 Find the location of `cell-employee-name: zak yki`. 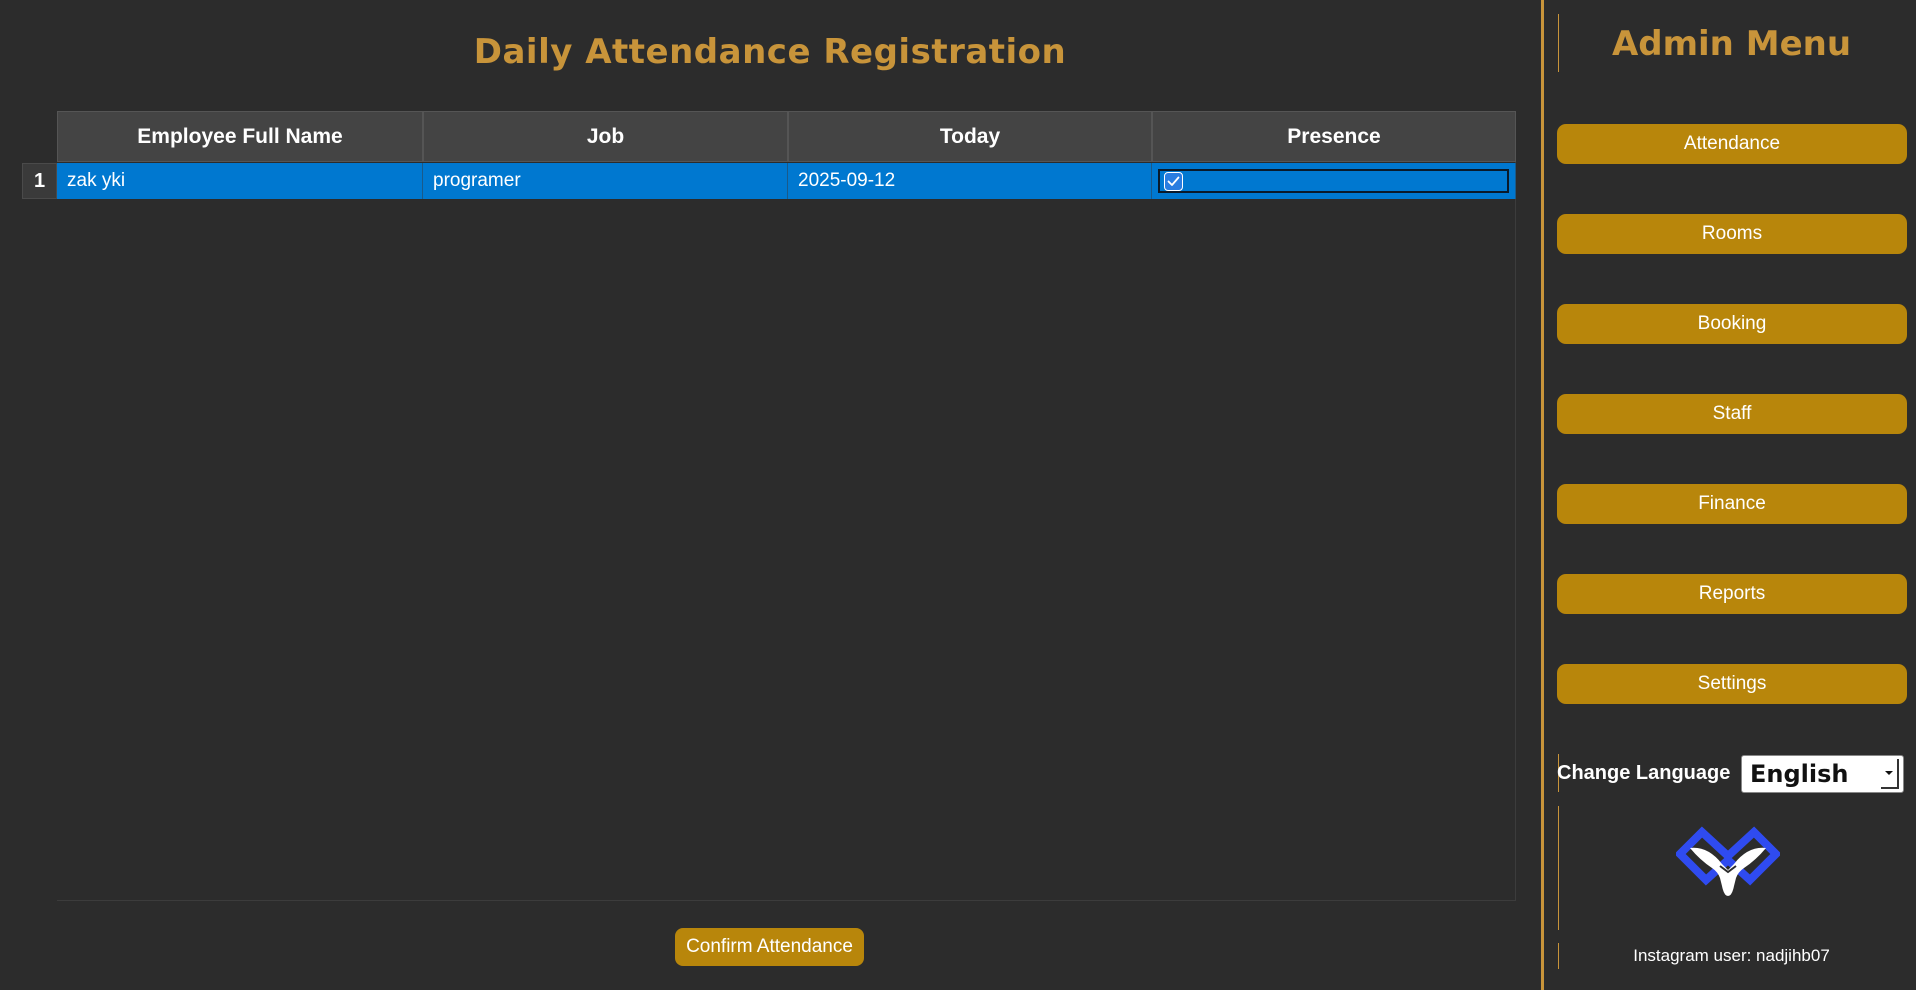

cell-employee-name: zak yki is located at coordinates (240, 181).